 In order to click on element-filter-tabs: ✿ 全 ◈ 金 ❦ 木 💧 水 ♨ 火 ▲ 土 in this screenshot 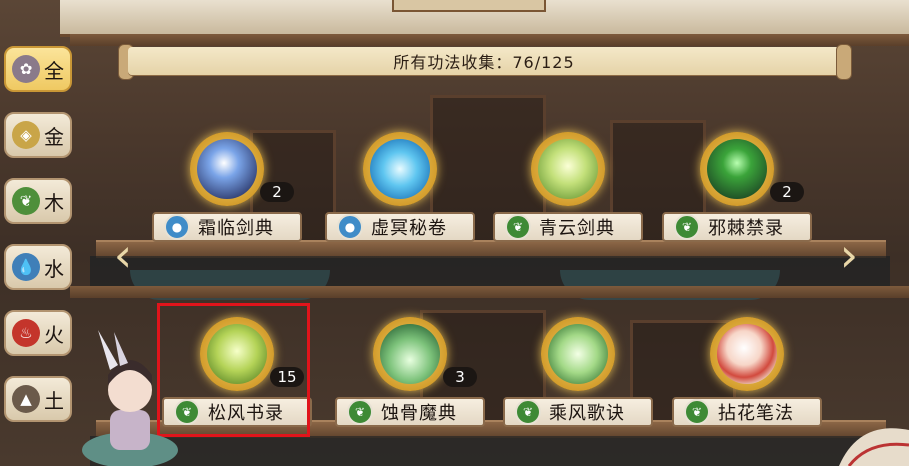, I will do `click(36, 251)`.